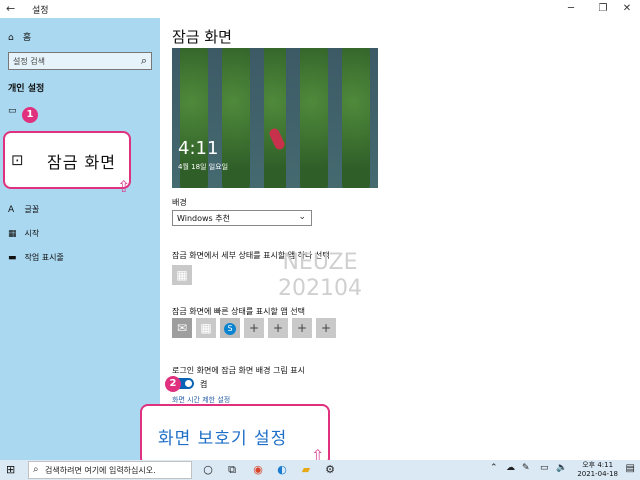 This screenshot has height=480, width=640. Describe the element at coordinates (208, 470) in the screenshot. I see `cortana-icon: ○` at that location.